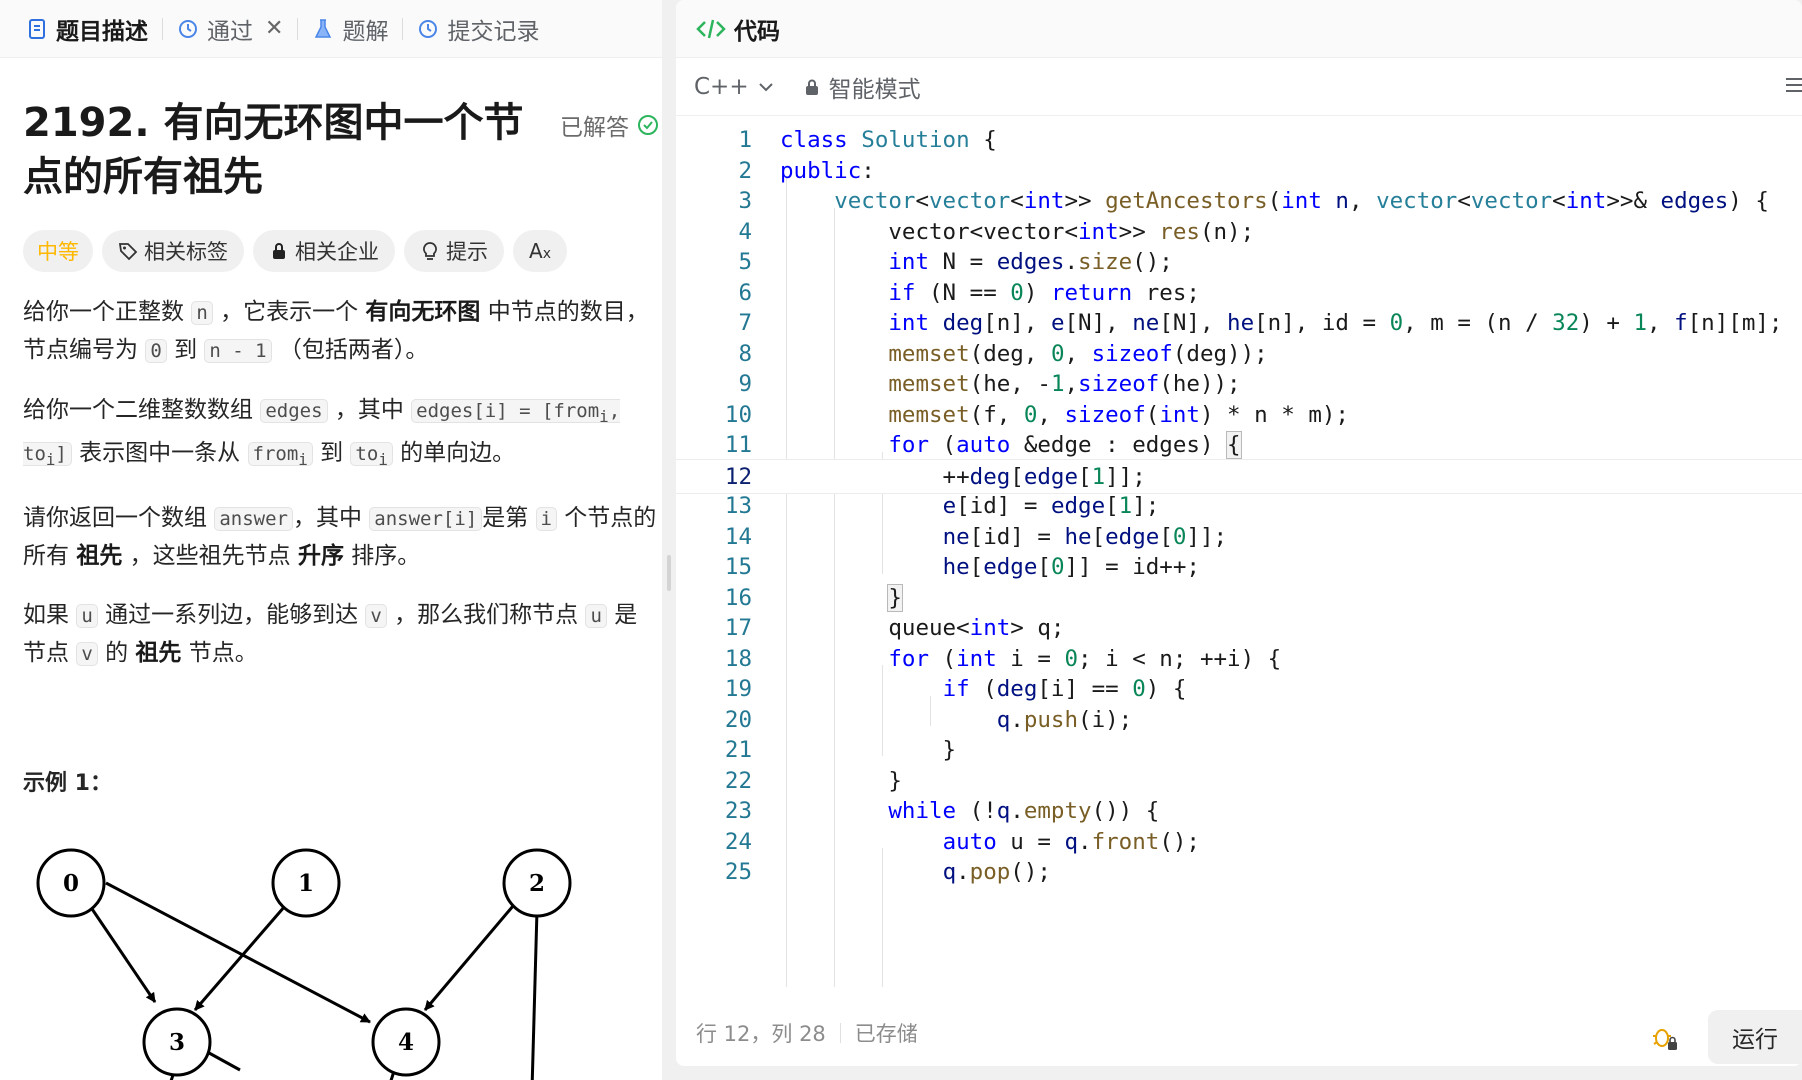  I want to click on code-line: 9 memset(he, -1,sizeof(he));, so click(1239, 384).